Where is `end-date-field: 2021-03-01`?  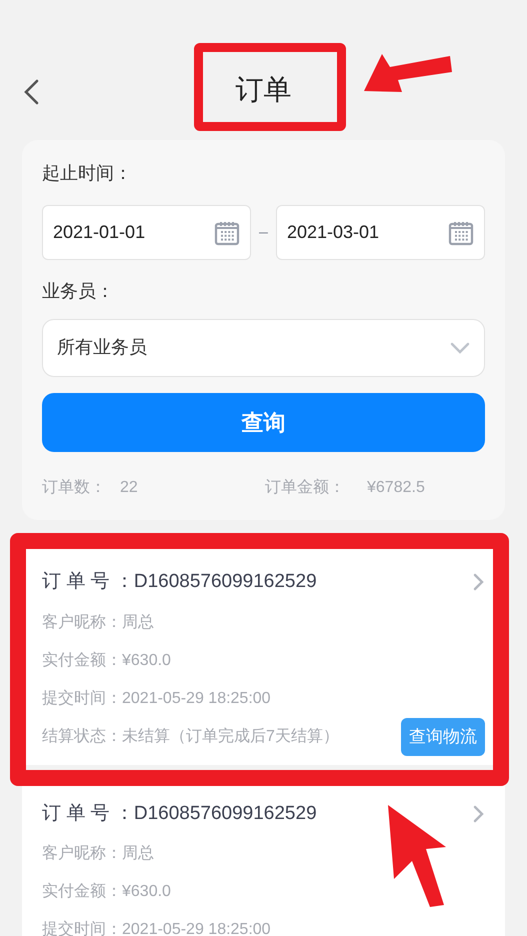 end-date-field: 2021-03-01 is located at coordinates (380, 232).